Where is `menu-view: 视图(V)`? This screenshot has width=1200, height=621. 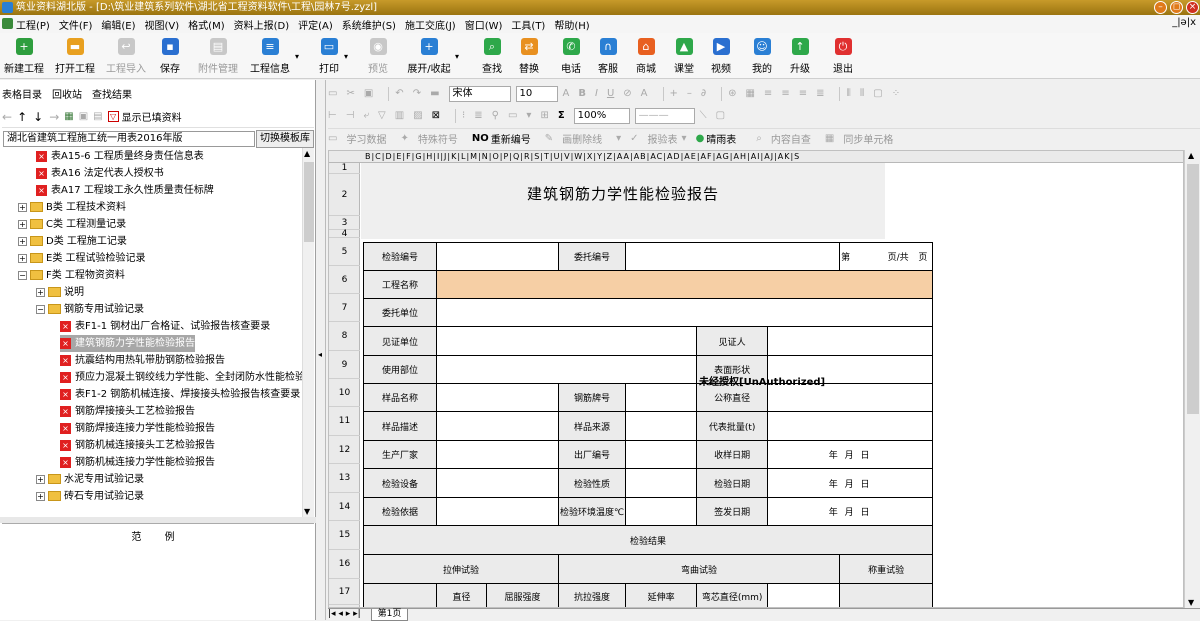
menu-view: 视图(V) is located at coordinates (162, 24).